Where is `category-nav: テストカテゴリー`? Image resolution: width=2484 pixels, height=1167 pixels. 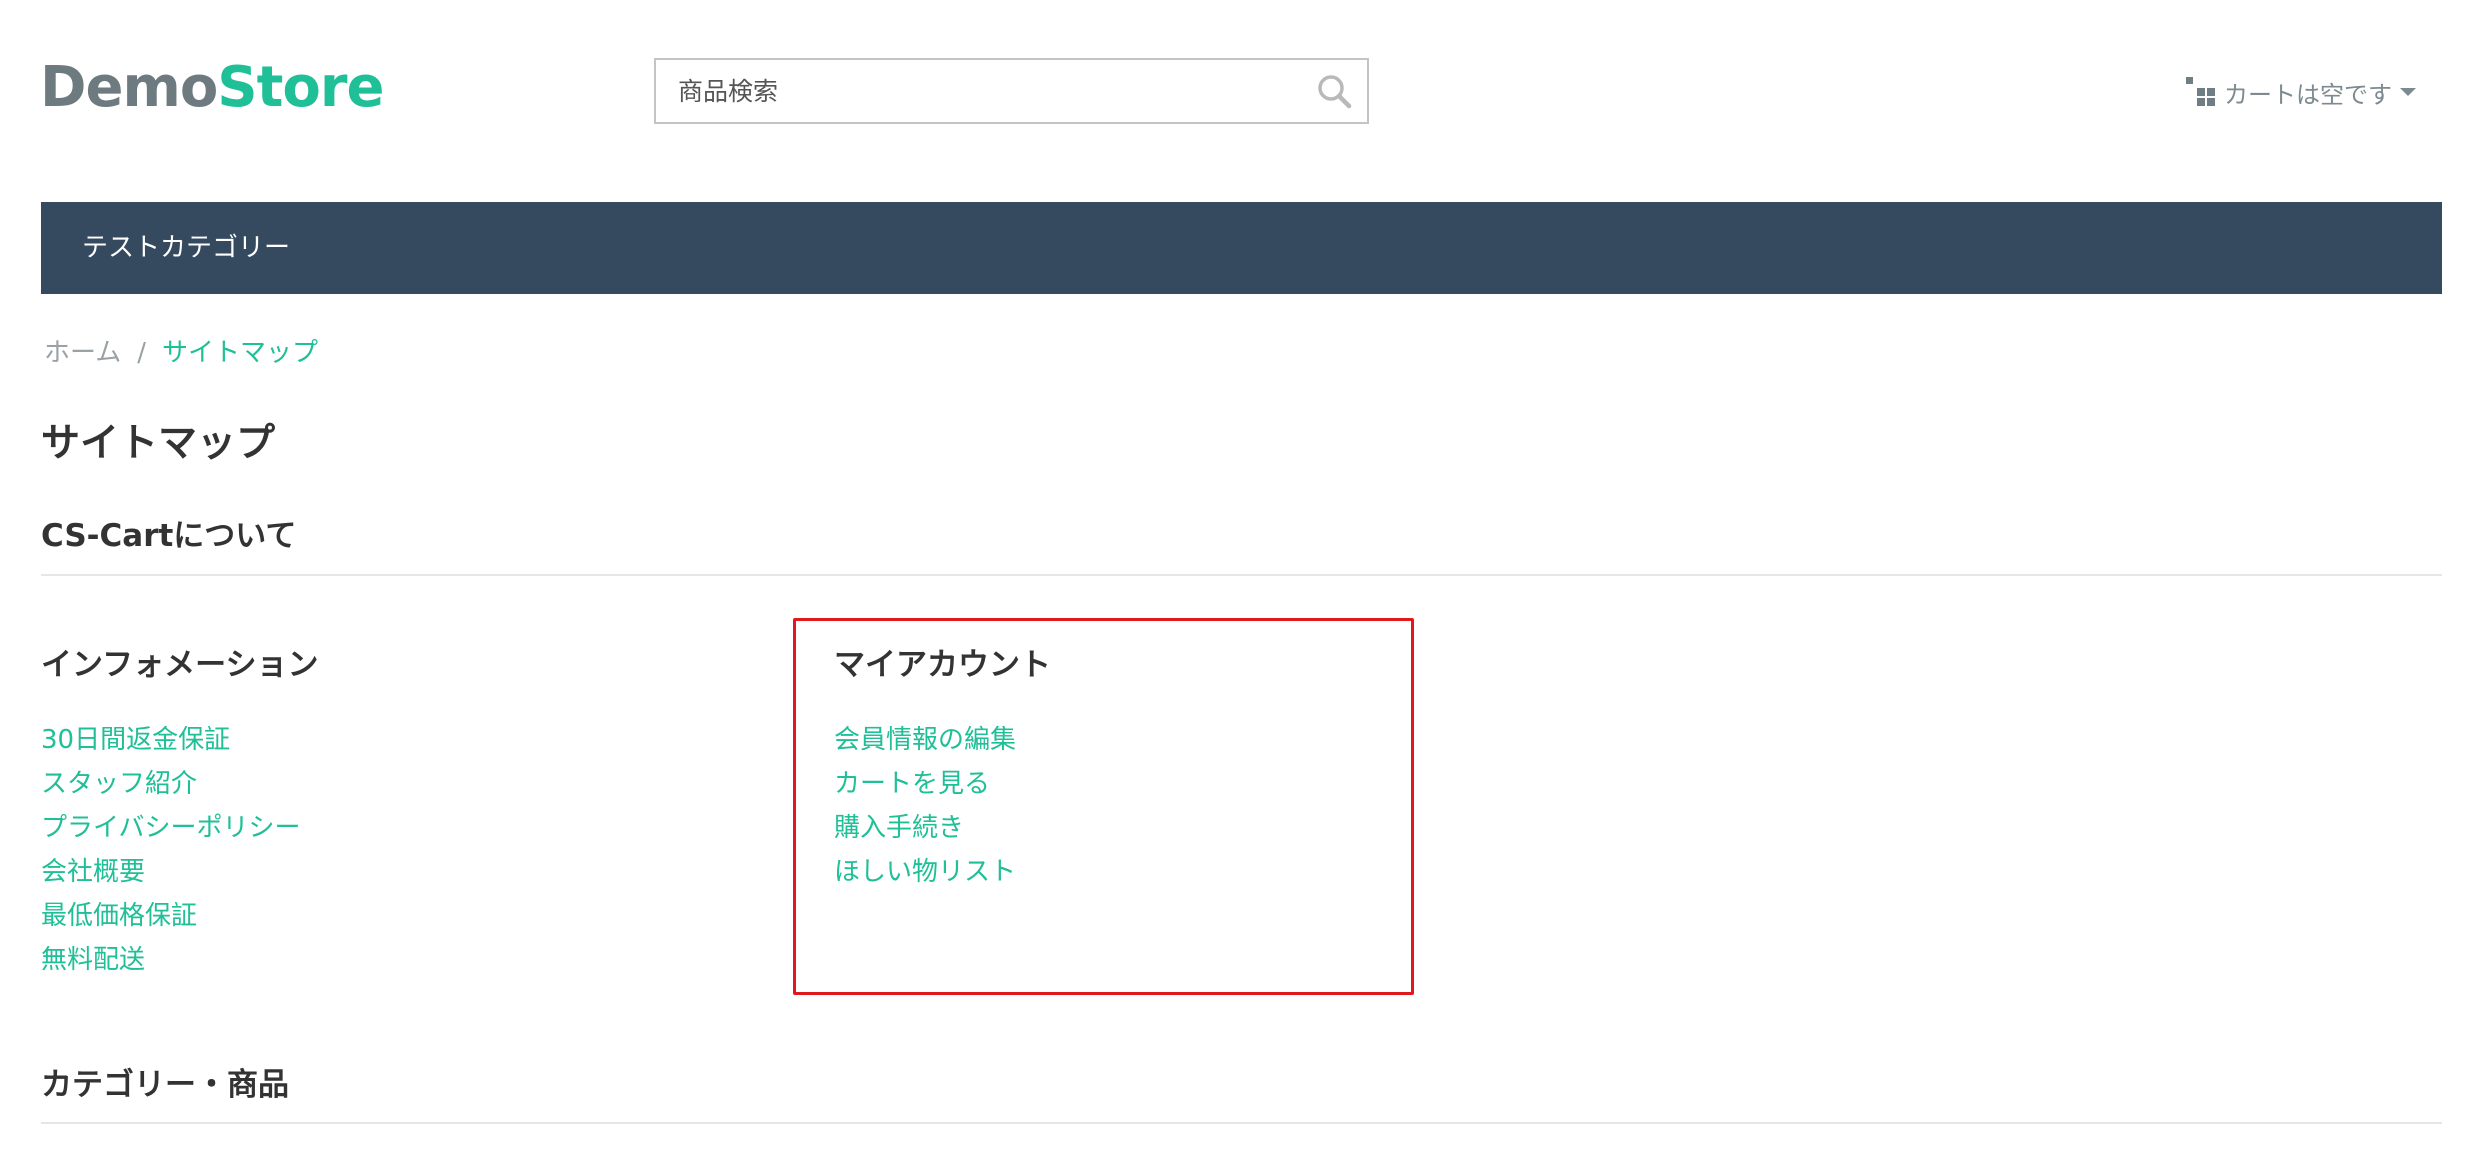 category-nav: テストカテゴリー is located at coordinates (1241, 248).